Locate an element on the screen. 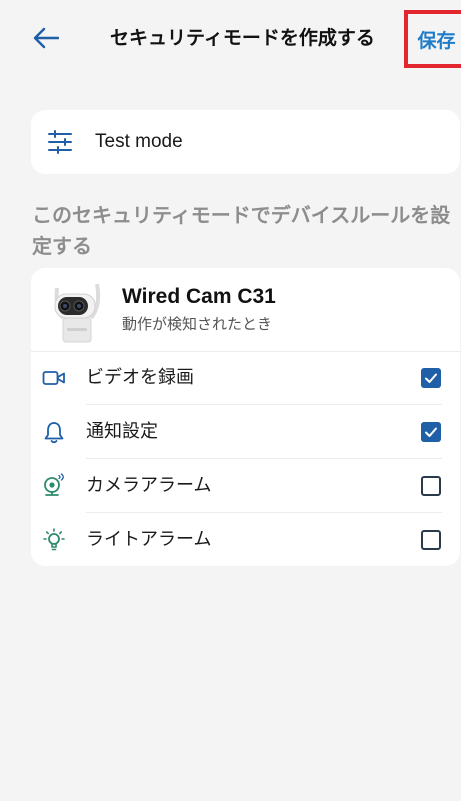 The width and height of the screenshot is (461, 801). notification-checkbox is located at coordinates (431, 432).